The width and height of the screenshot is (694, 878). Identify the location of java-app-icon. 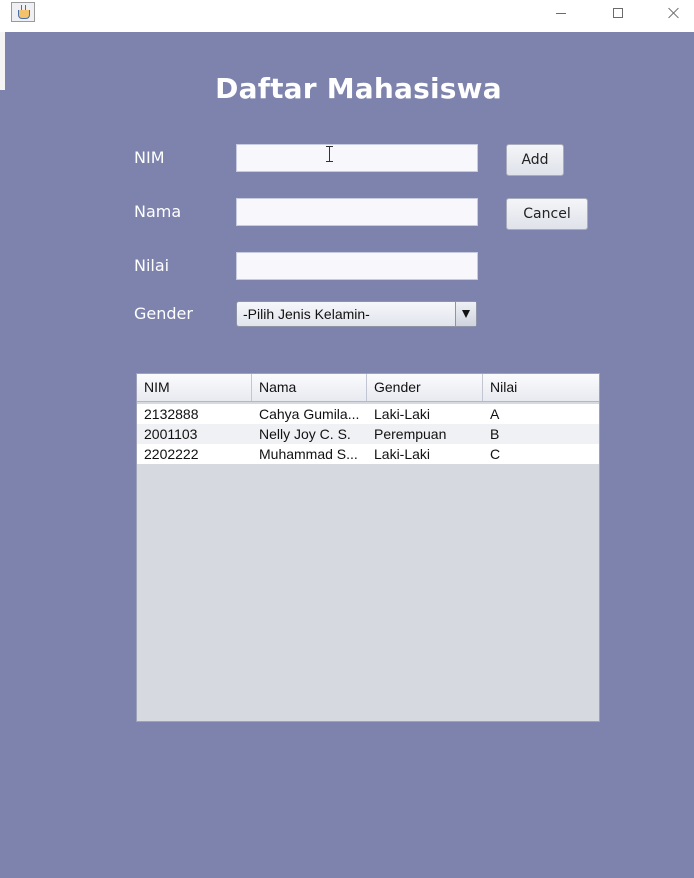
(23, 12).